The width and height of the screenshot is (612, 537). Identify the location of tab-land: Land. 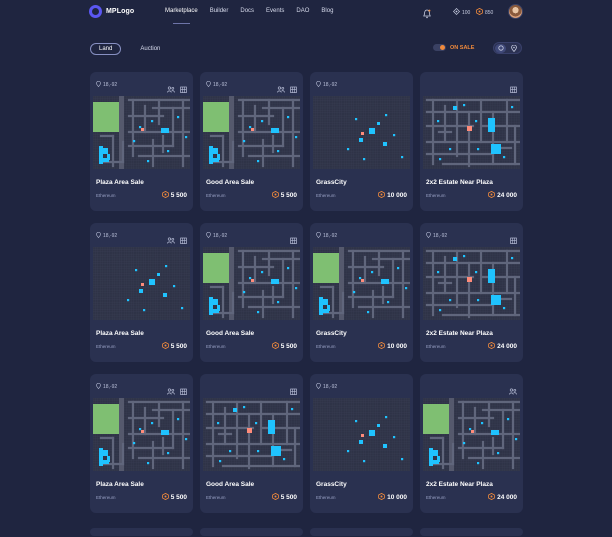
(106, 49).